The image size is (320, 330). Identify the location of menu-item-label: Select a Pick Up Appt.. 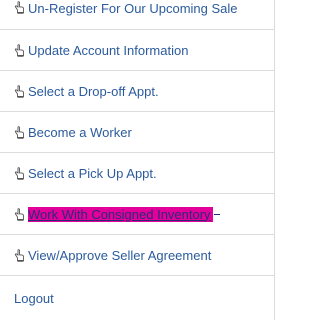
(92, 173).